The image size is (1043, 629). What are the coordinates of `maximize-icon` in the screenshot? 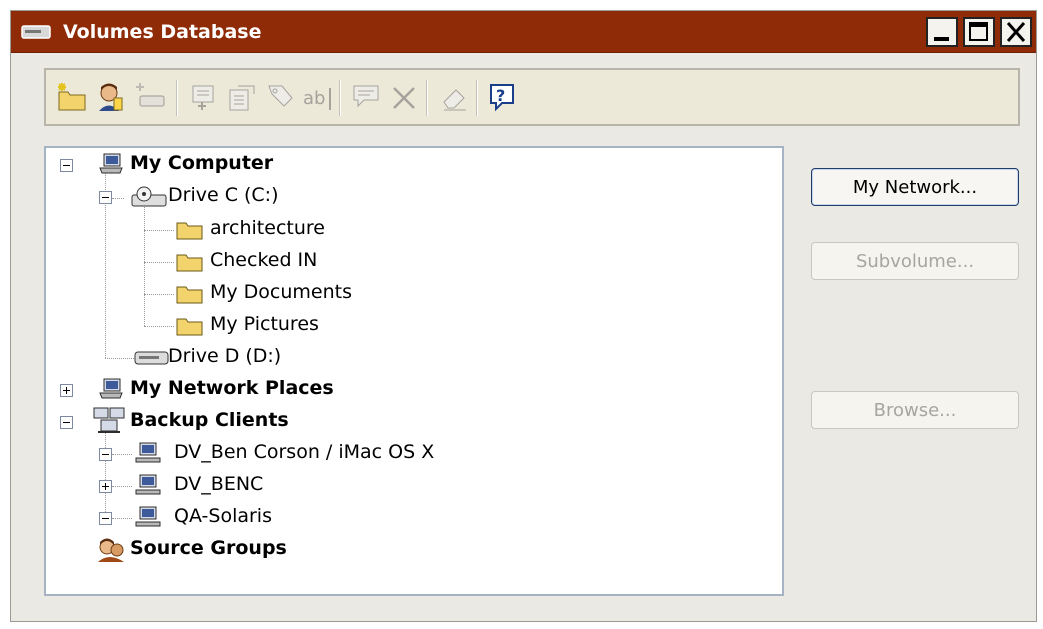 It's located at (978, 31).